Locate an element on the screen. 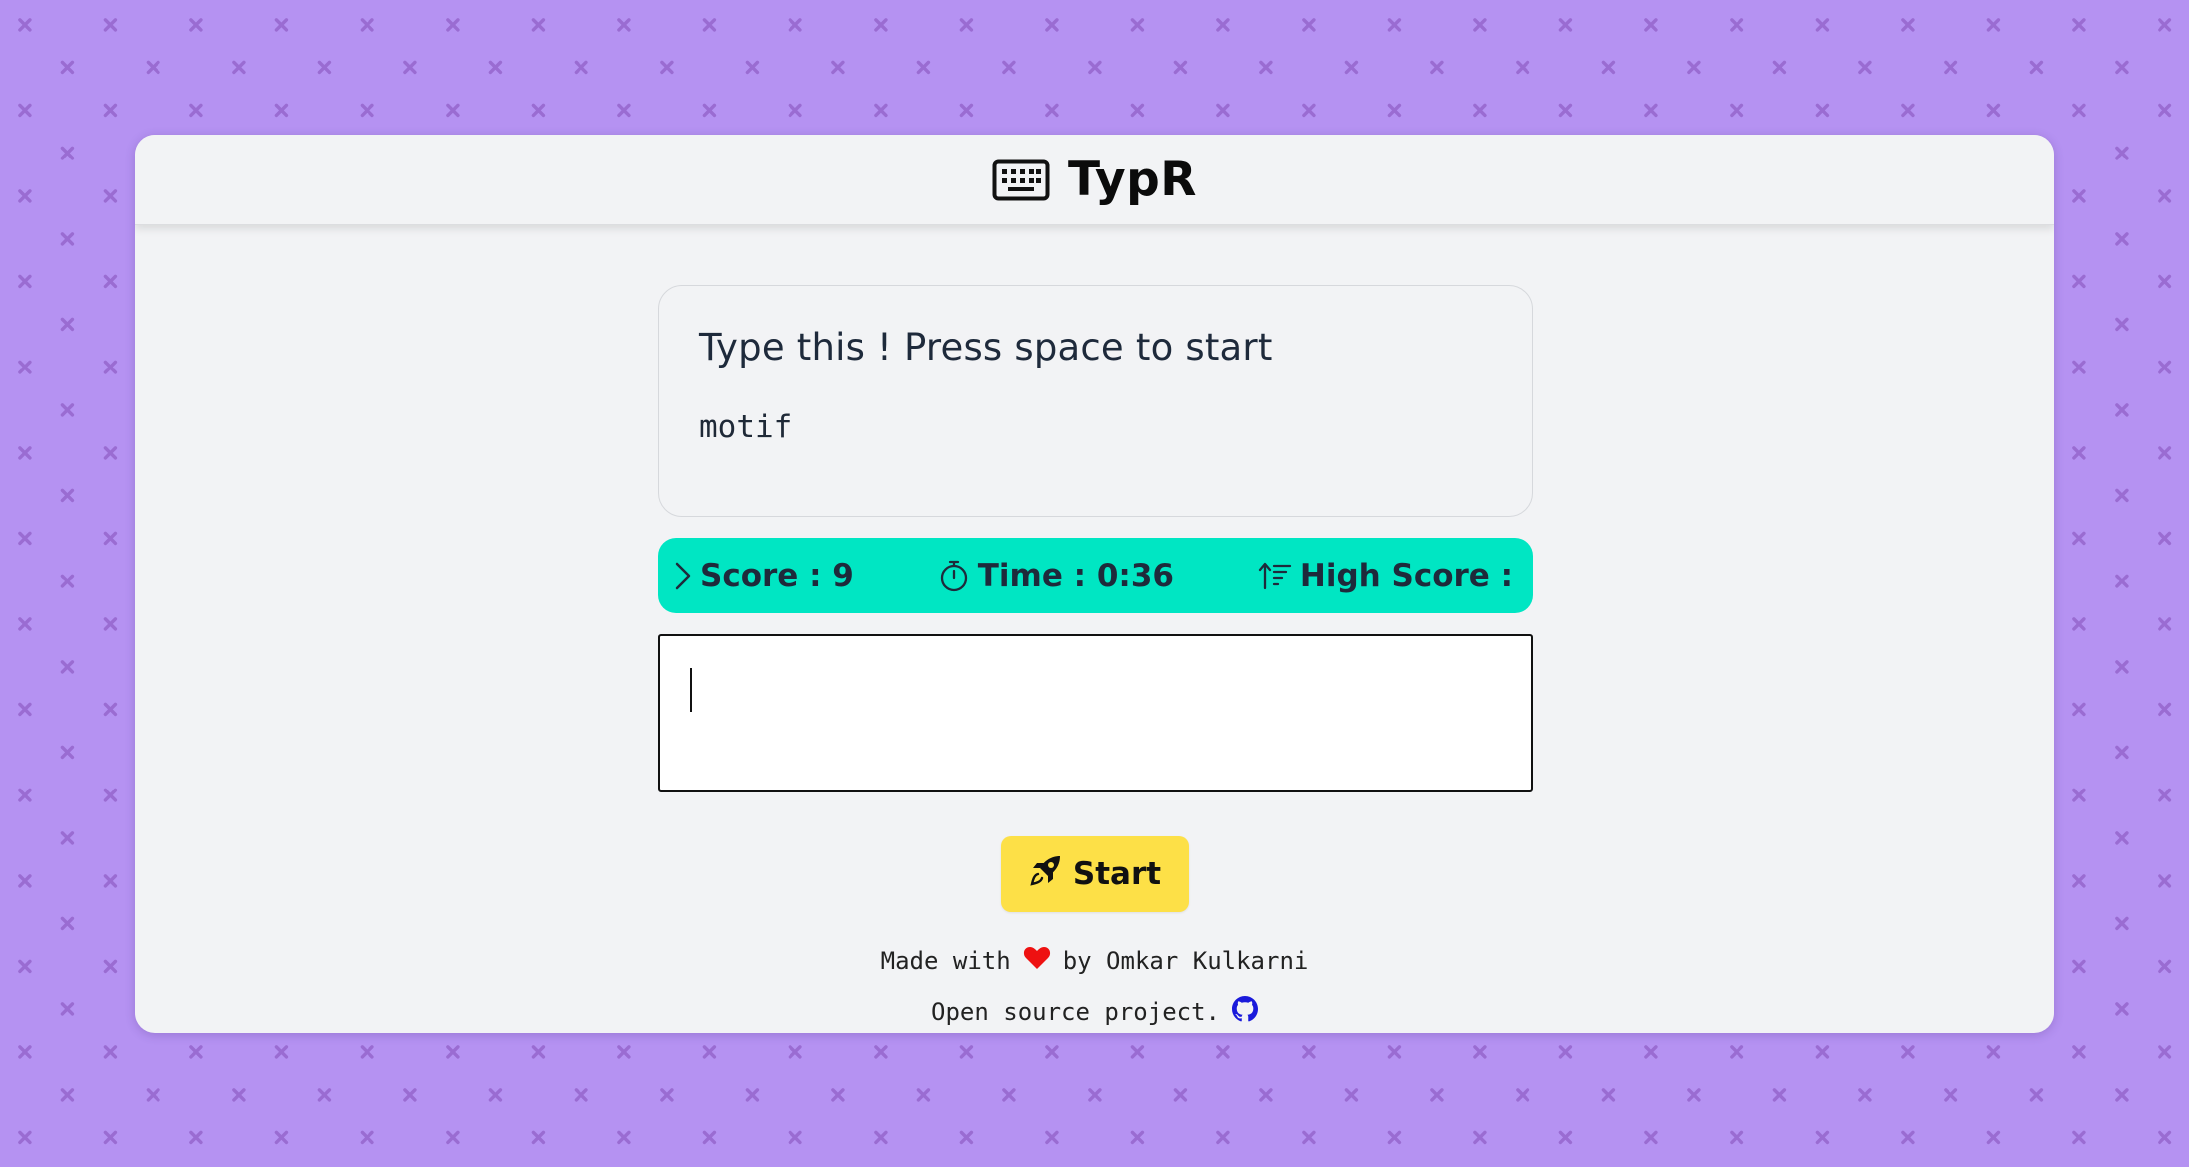  start-button: Start is located at coordinates (1095, 874).